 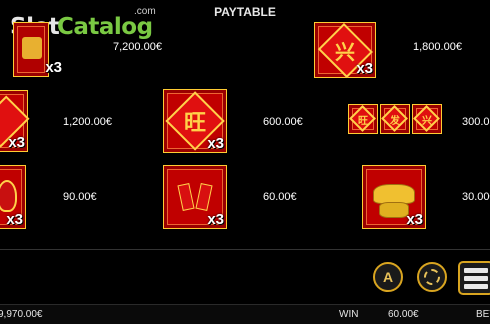 I want to click on win-value: 60.00€, so click(x=403, y=314).